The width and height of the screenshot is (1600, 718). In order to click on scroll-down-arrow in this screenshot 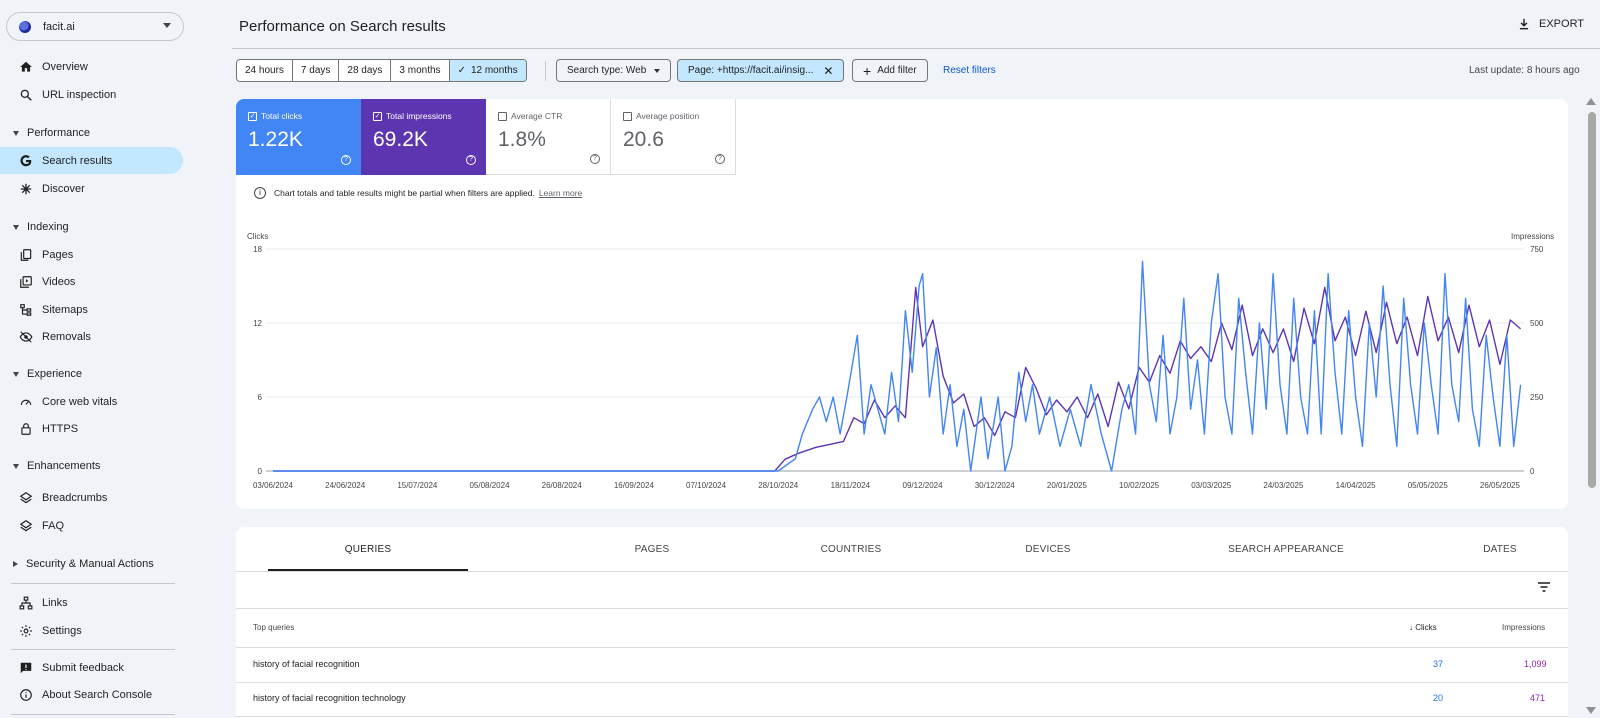, I will do `click(1591, 710)`.